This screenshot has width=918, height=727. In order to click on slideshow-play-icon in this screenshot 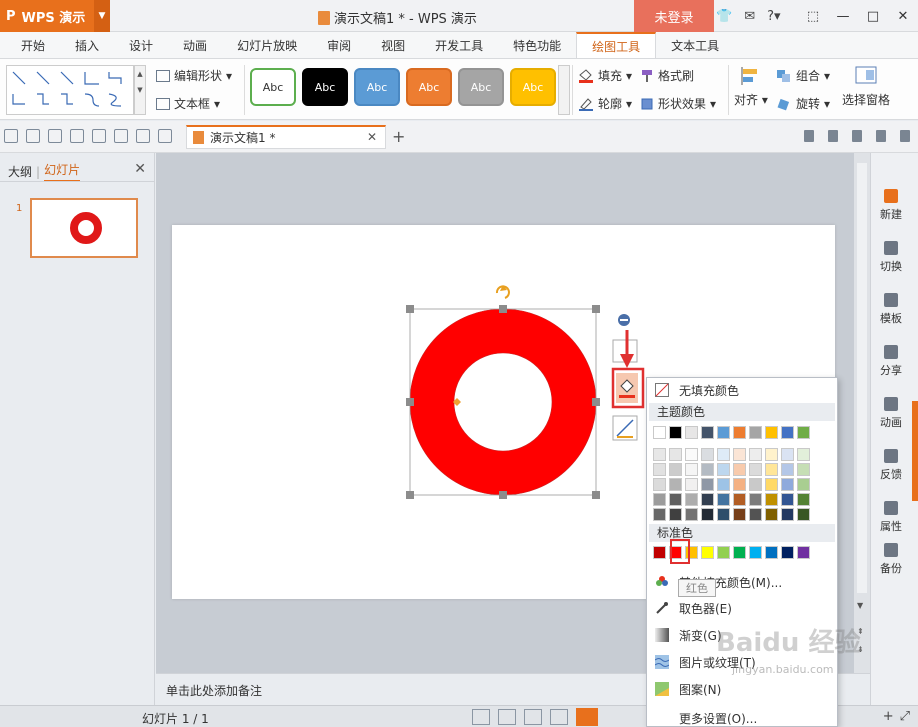, I will do `click(587, 717)`.